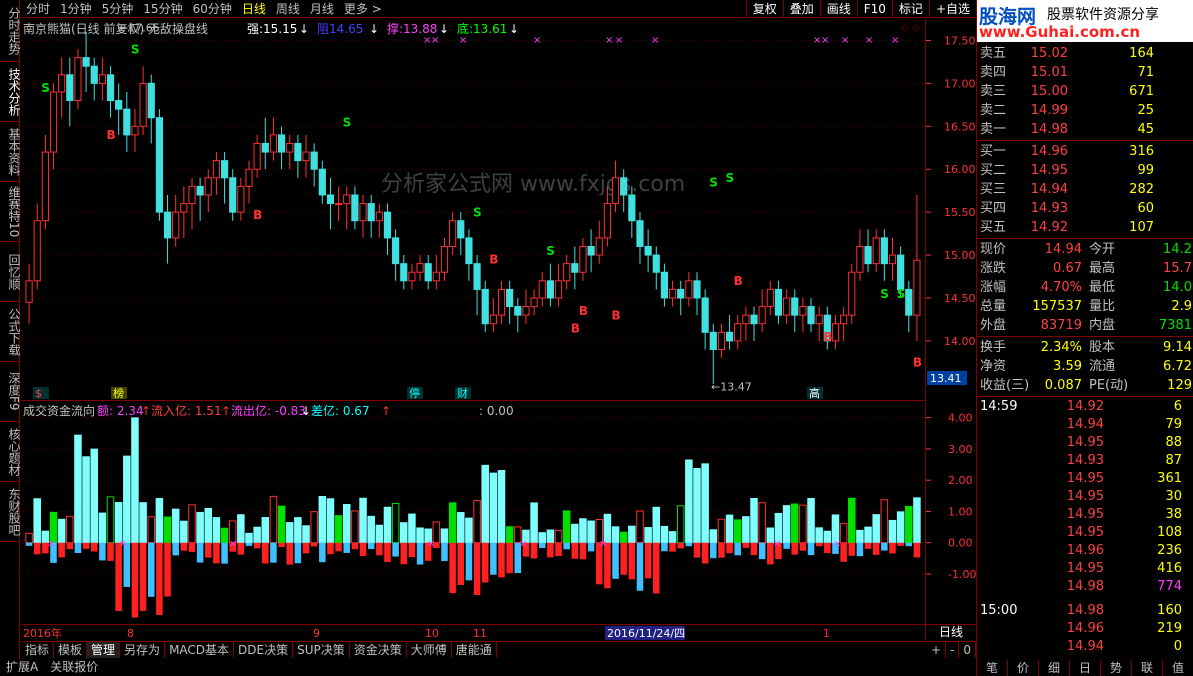 The width and height of the screenshot is (1193, 676). What do you see at coordinates (764, 9) in the screenshot?
I see `tool-button-0: 复权` at bounding box center [764, 9].